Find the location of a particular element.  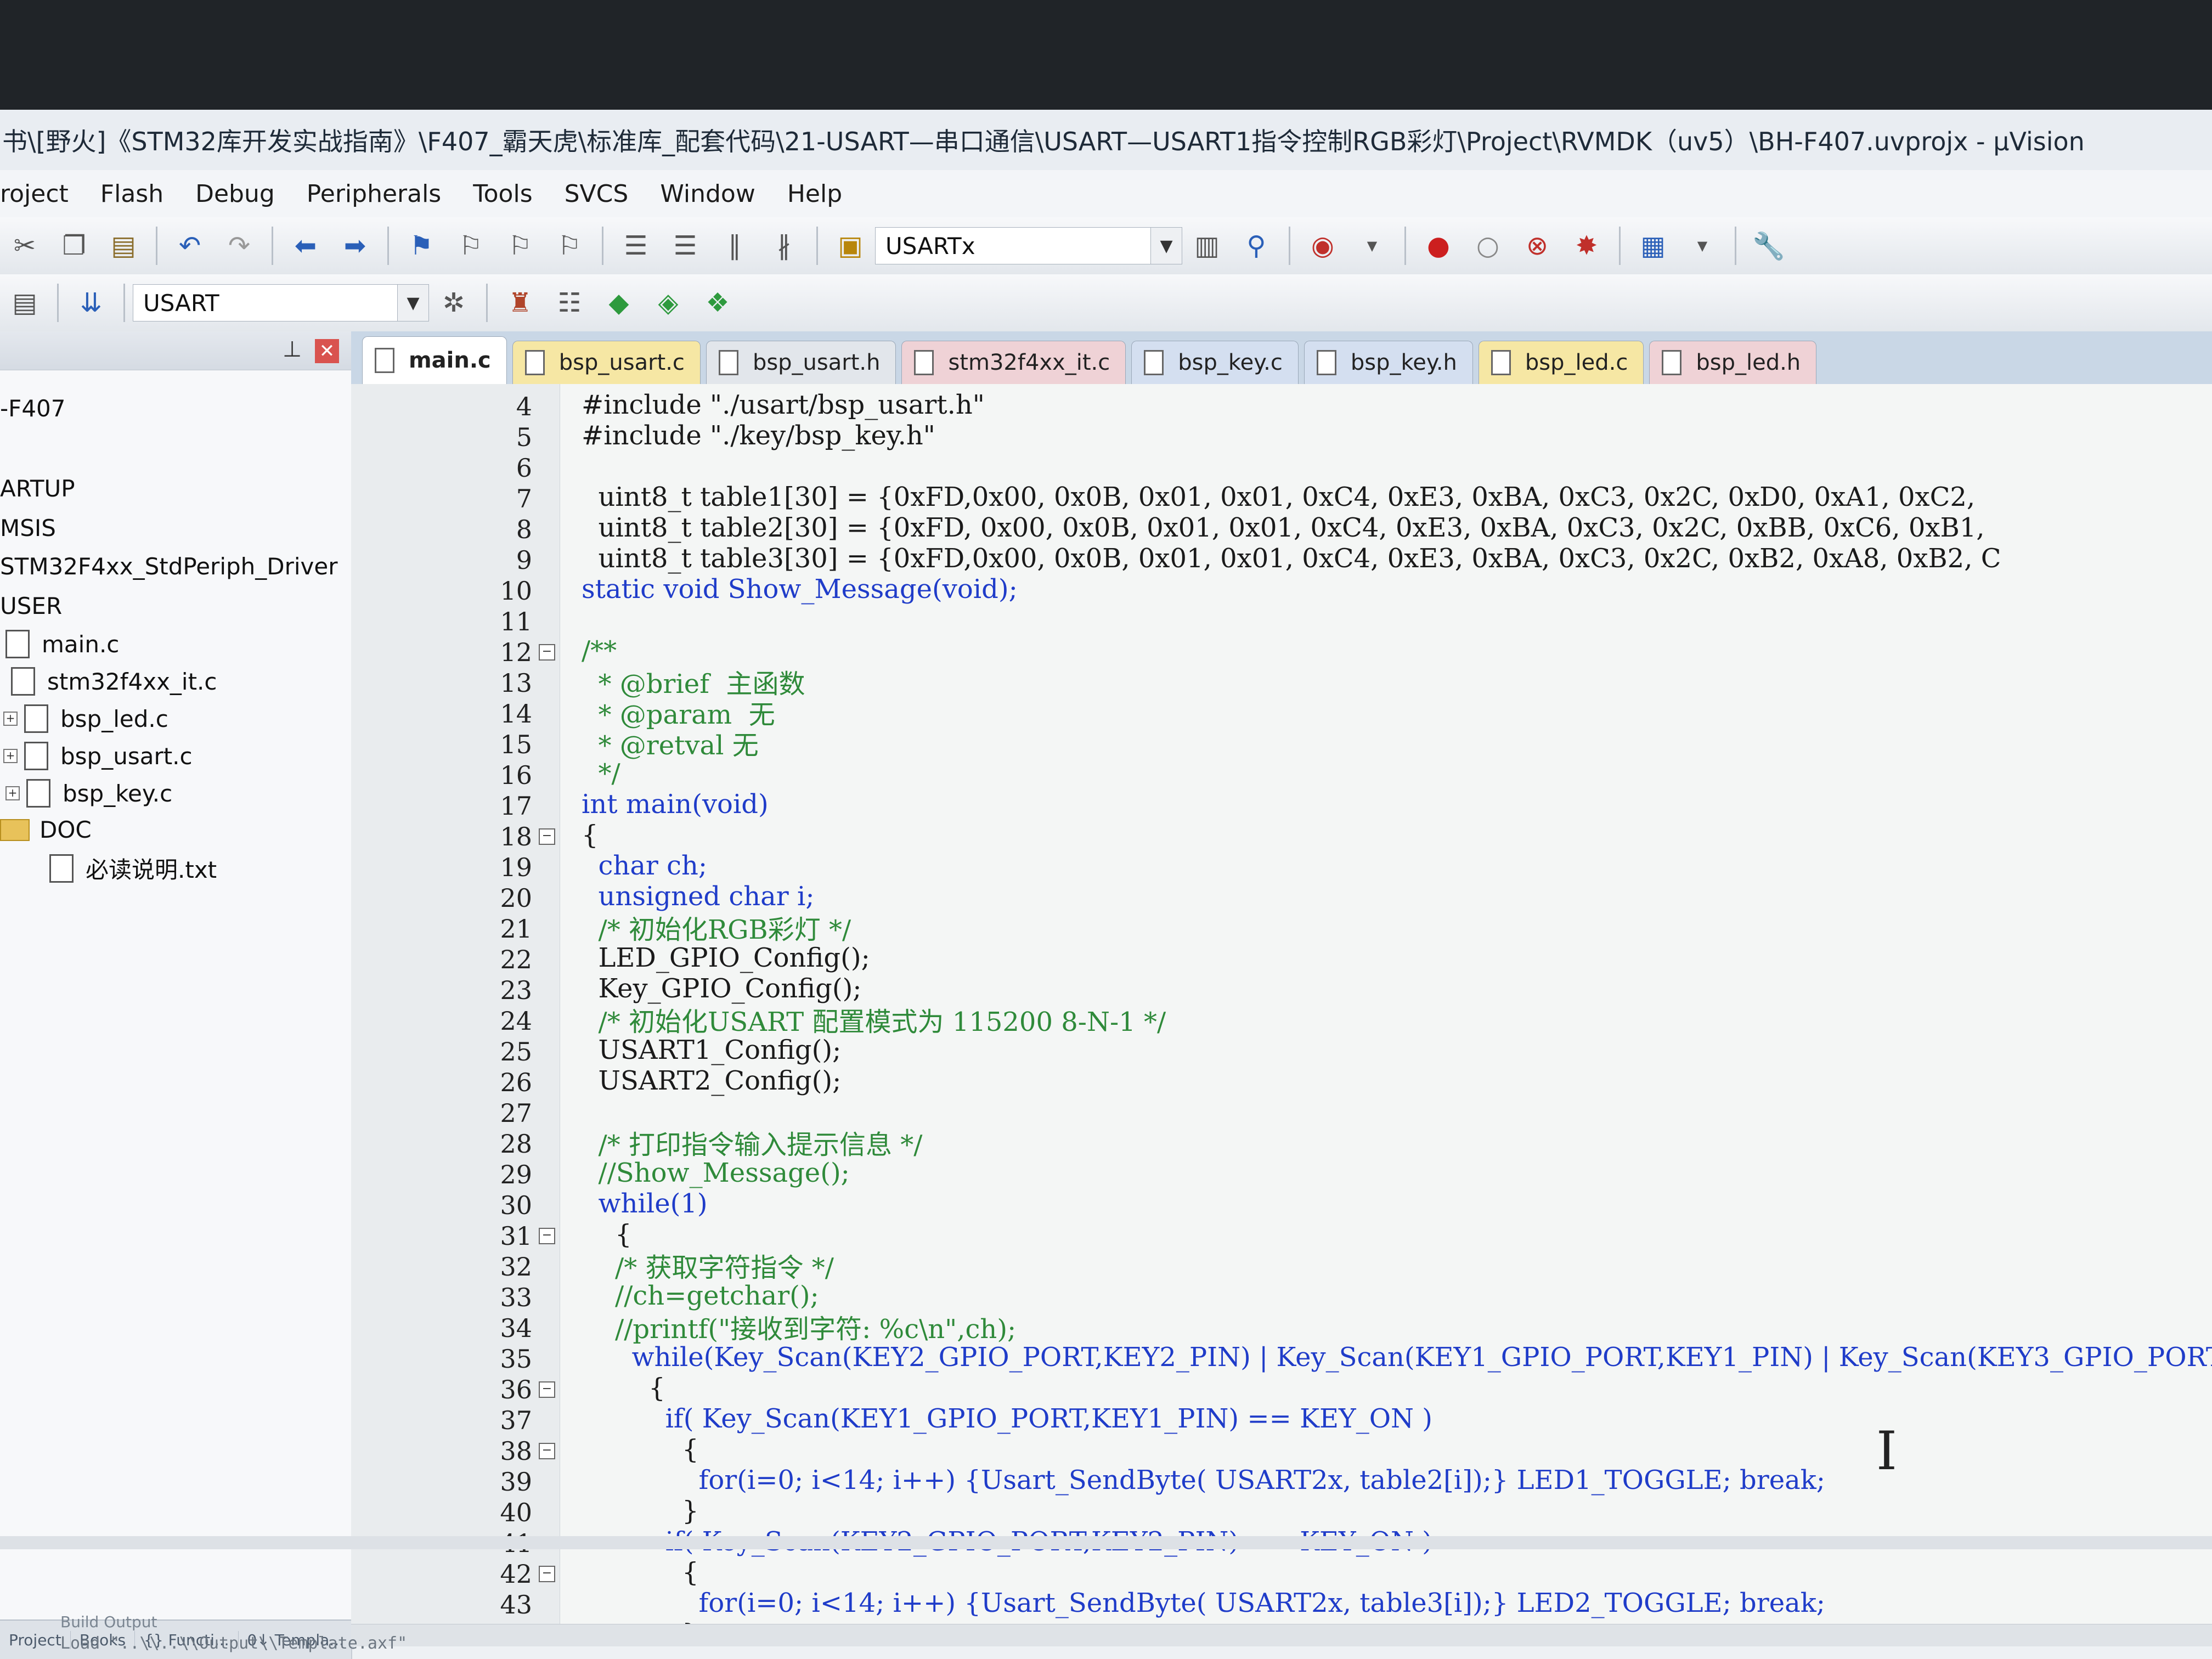

tree-group-startup: ARTUP is located at coordinates (37, 489).